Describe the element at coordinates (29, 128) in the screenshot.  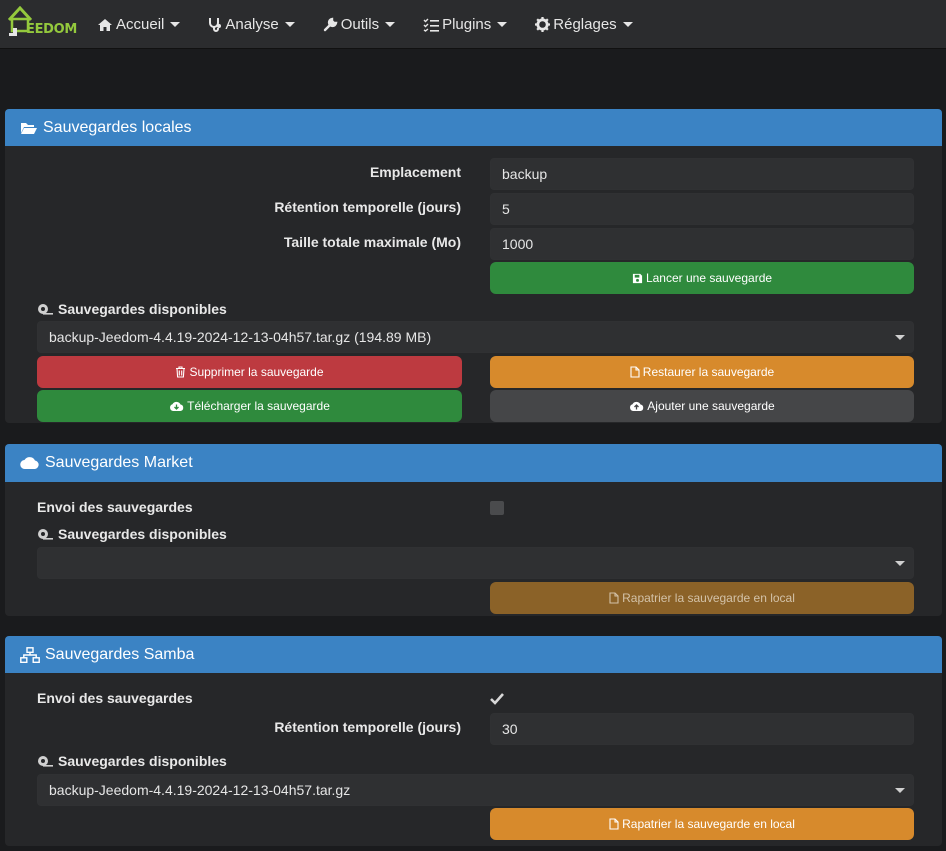
I see `folder-open-icon` at that location.